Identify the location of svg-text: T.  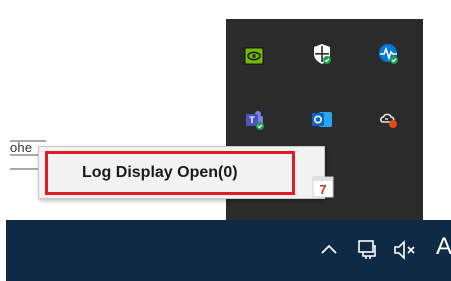
(252, 120).